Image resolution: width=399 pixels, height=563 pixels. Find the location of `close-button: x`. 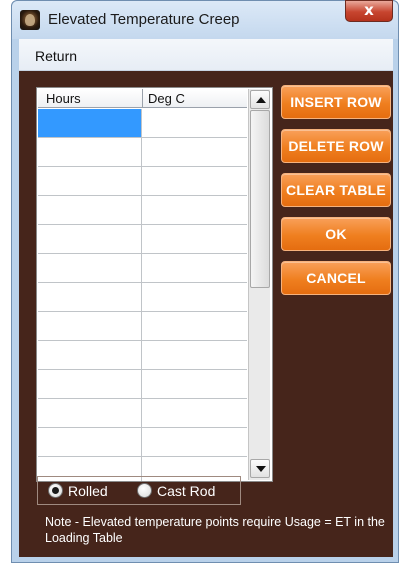

close-button: x is located at coordinates (369, 11).